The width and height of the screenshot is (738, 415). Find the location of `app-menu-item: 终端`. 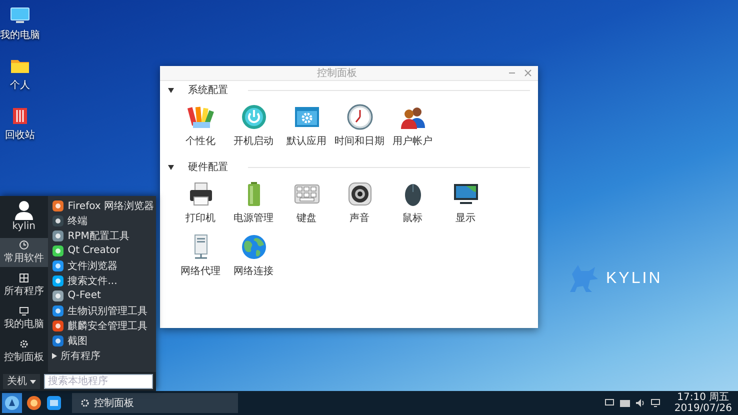

app-menu-item: 终端 is located at coordinates (103, 220).